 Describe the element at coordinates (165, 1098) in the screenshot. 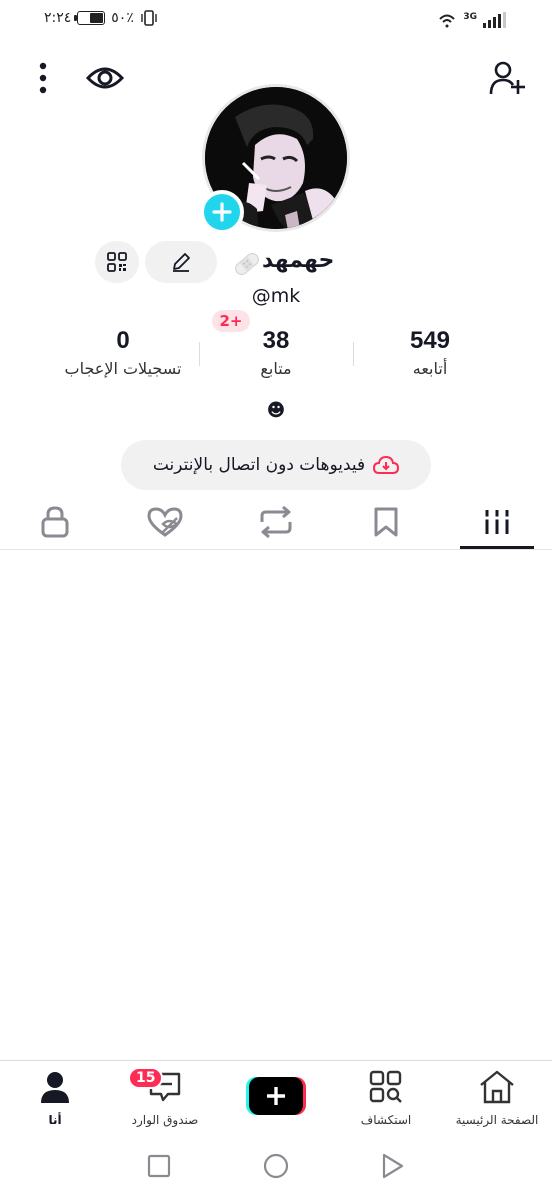

I see `nav-inbox: صندوق الوارد` at that location.